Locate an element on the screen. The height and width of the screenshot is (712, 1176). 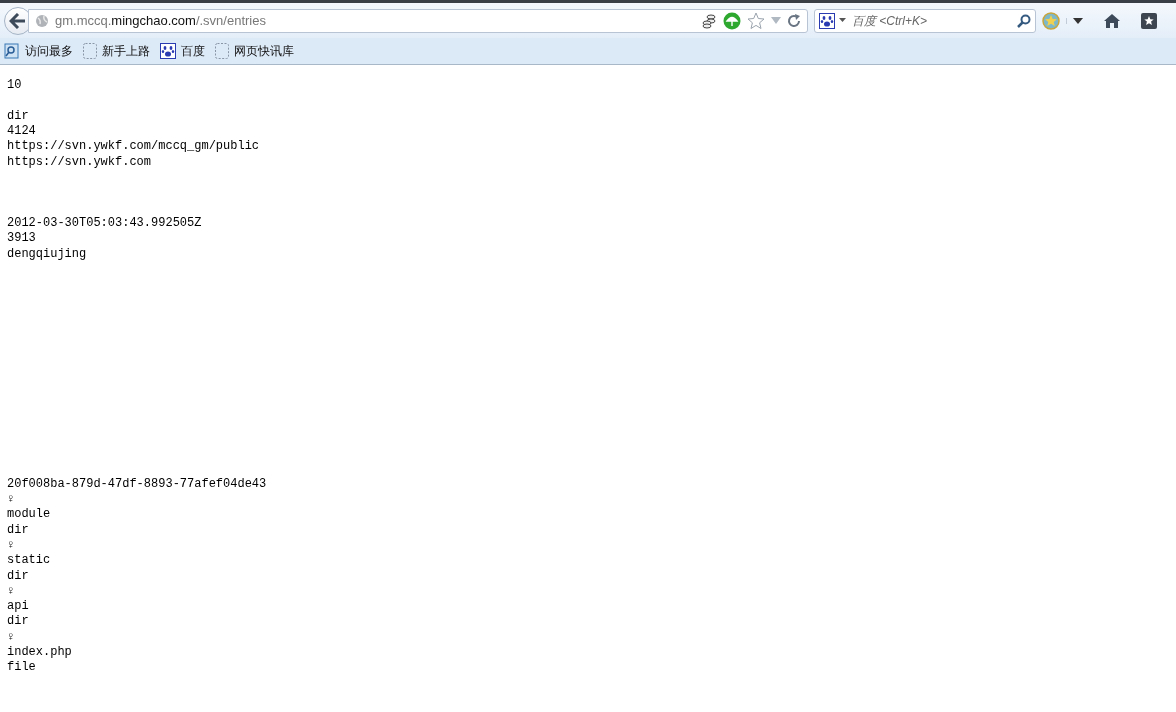
umbrella-icon is located at coordinates (732, 20).